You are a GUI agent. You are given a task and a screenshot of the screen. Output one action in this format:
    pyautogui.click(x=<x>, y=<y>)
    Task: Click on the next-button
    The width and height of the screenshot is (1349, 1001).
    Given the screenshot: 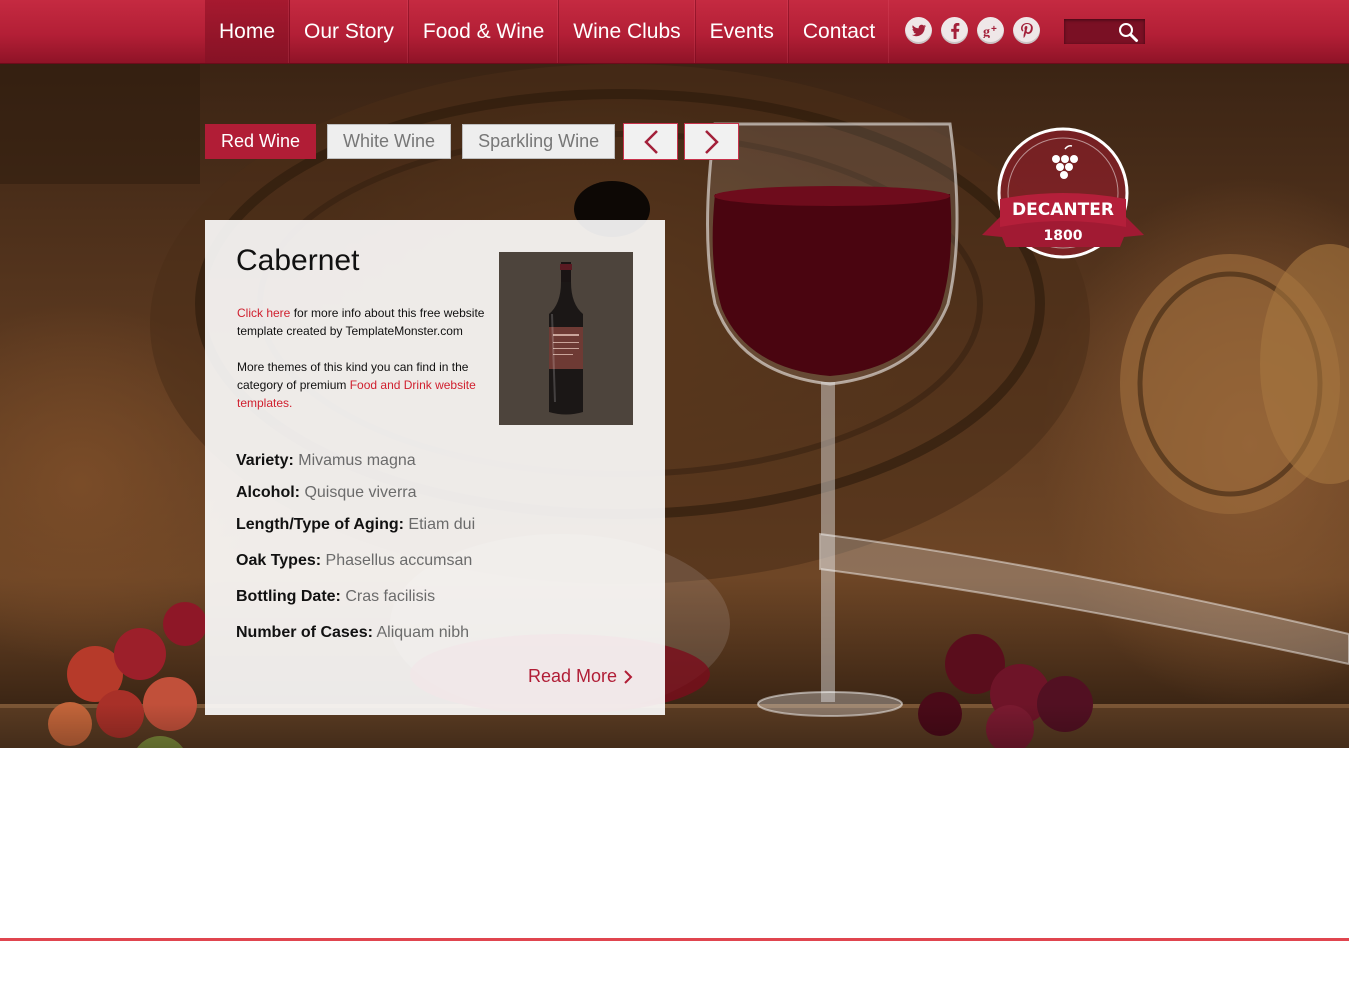 What is the action you would take?
    pyautogui.click(x=711, y=141)
    